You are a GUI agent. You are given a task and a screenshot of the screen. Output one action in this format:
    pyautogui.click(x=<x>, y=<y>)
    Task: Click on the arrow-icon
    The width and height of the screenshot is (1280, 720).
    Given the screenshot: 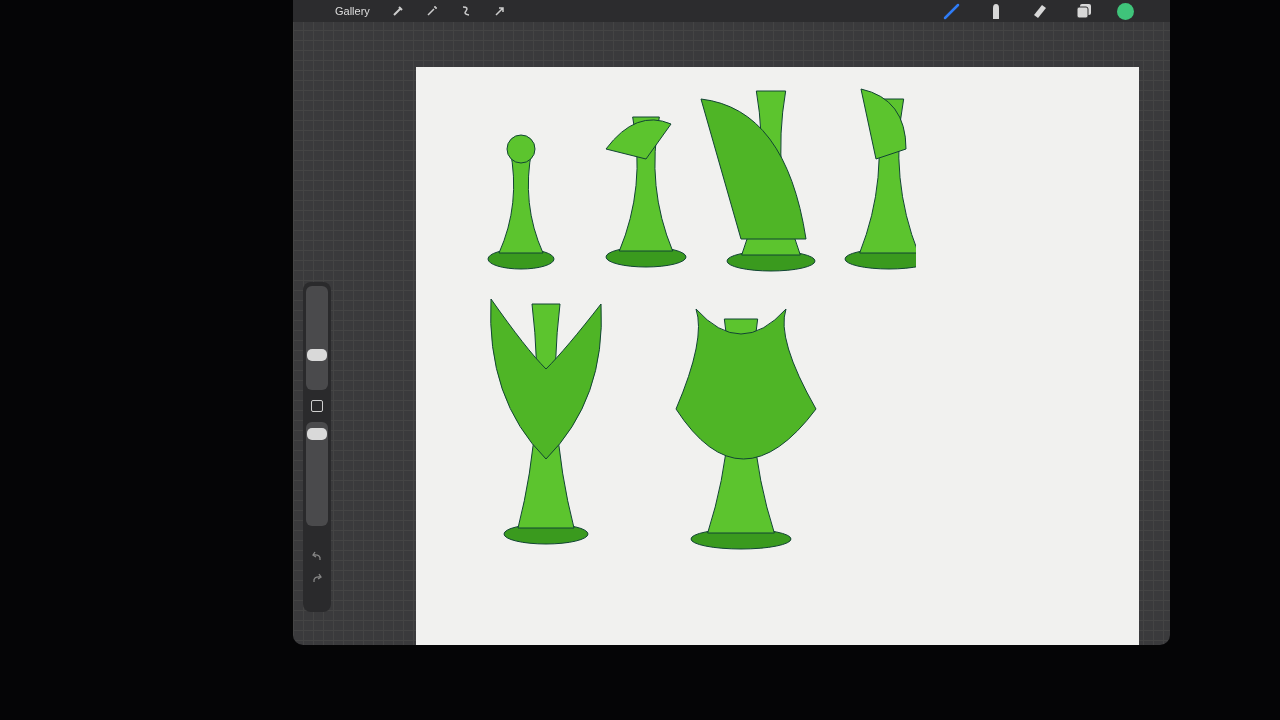 What is the action you would take?
    pyautogui.click(x=499, y=11)
    